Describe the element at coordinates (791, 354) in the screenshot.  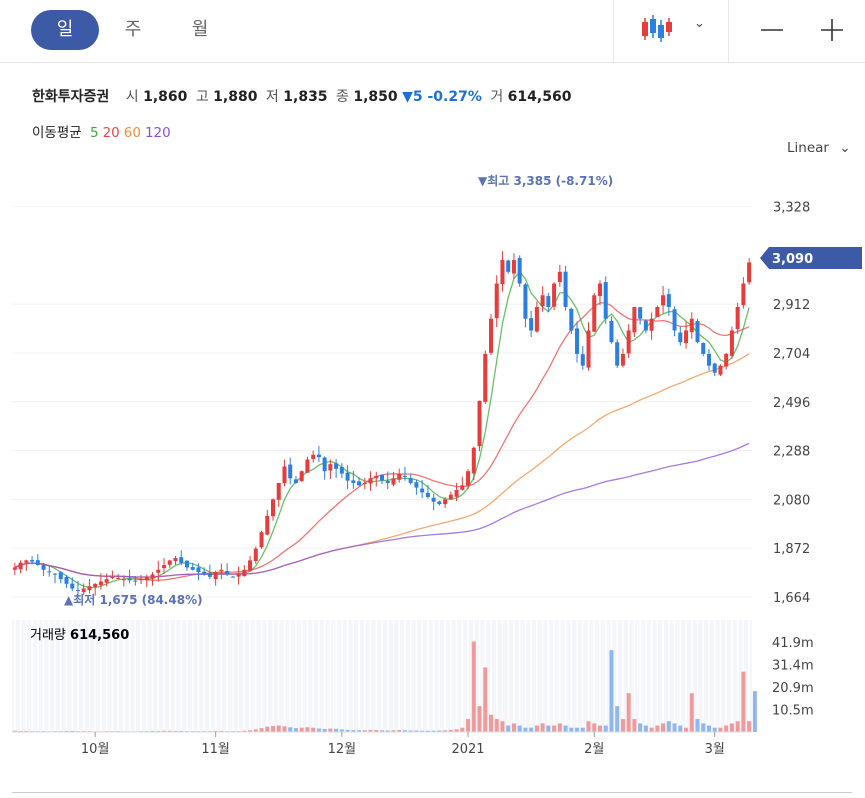
I see `price-tick-label: 2,704` at that location.